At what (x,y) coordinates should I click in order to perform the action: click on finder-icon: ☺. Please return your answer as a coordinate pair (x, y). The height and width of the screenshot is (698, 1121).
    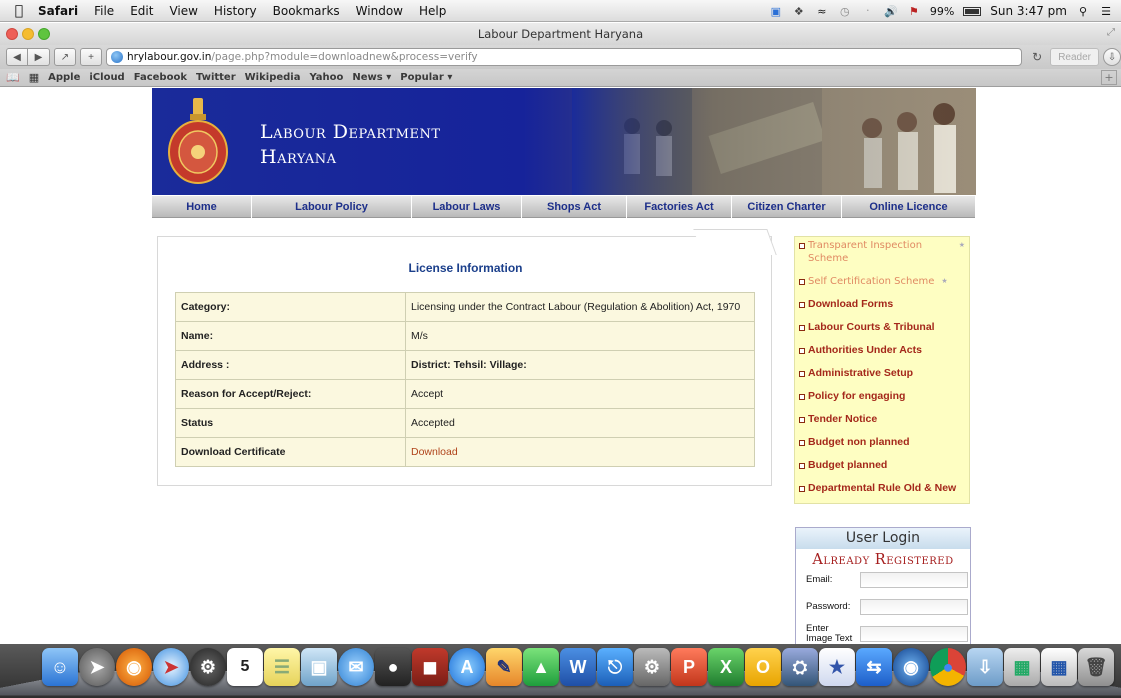
    Looking at the image, I should click on (60, 667).